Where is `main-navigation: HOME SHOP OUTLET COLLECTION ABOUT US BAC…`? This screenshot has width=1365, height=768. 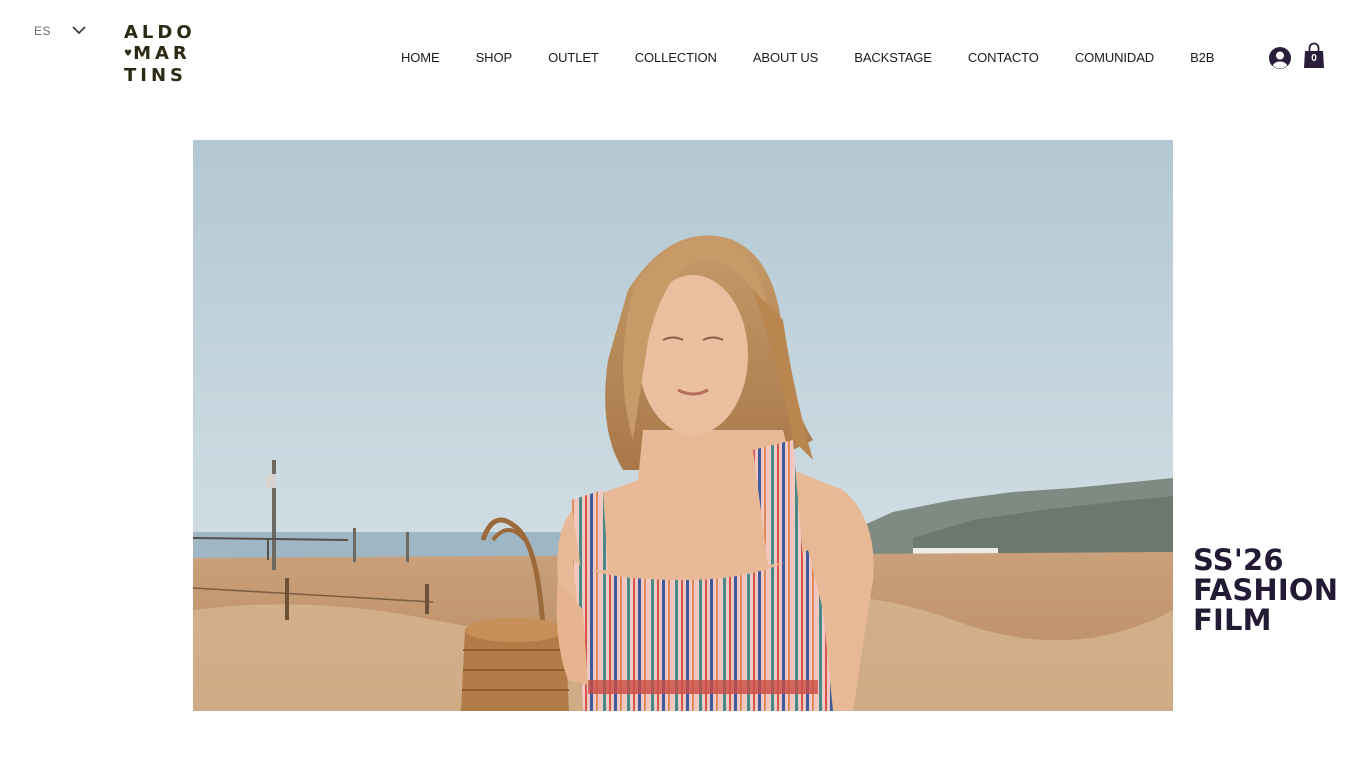
main-navigation: HOME SHOP OUTLET COLLECTION ABOUT US BAC… is located at coordinates (807, 58).